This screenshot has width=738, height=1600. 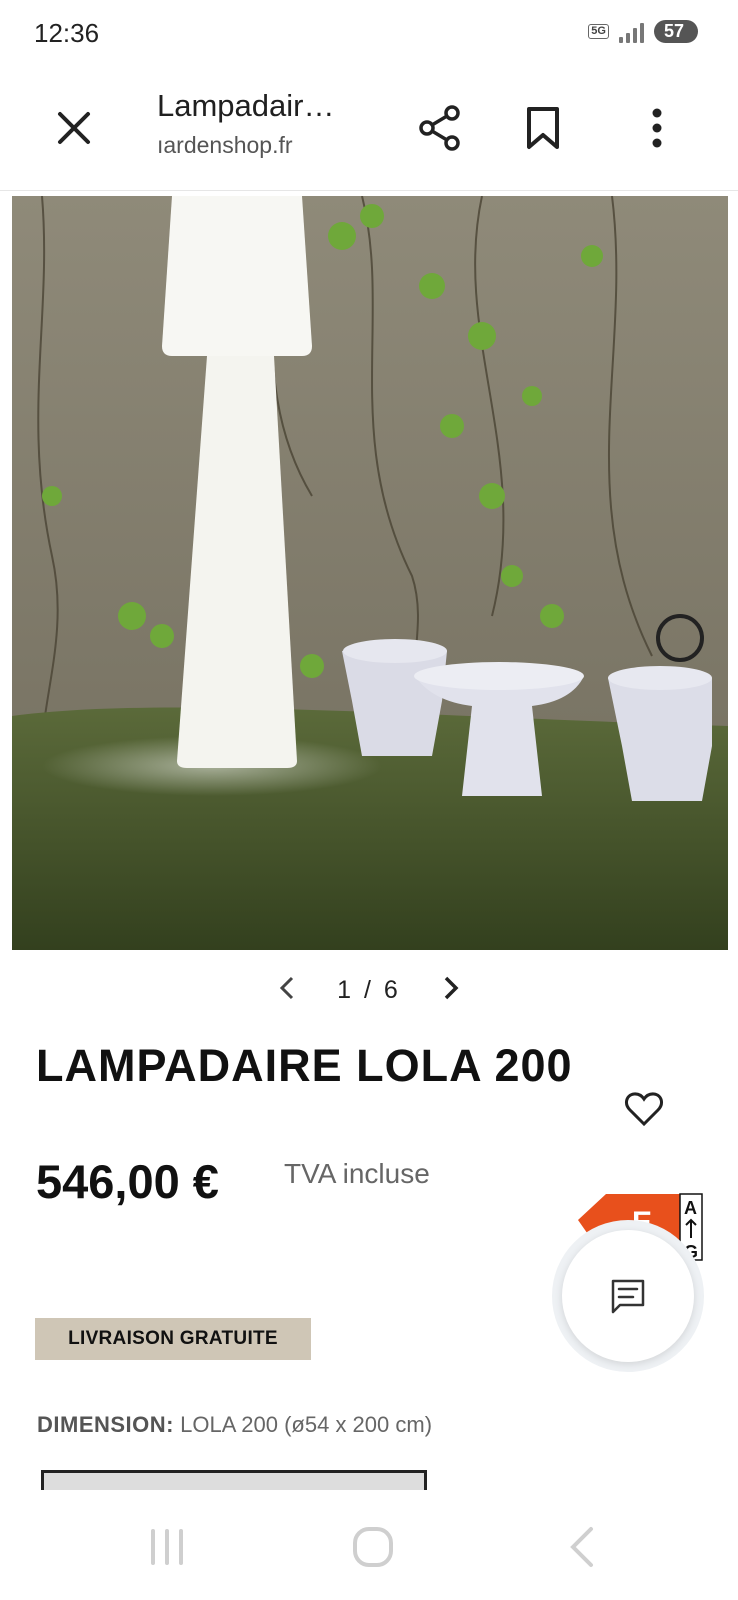 I want to click on home-icon, so click(x=373, y=1547).